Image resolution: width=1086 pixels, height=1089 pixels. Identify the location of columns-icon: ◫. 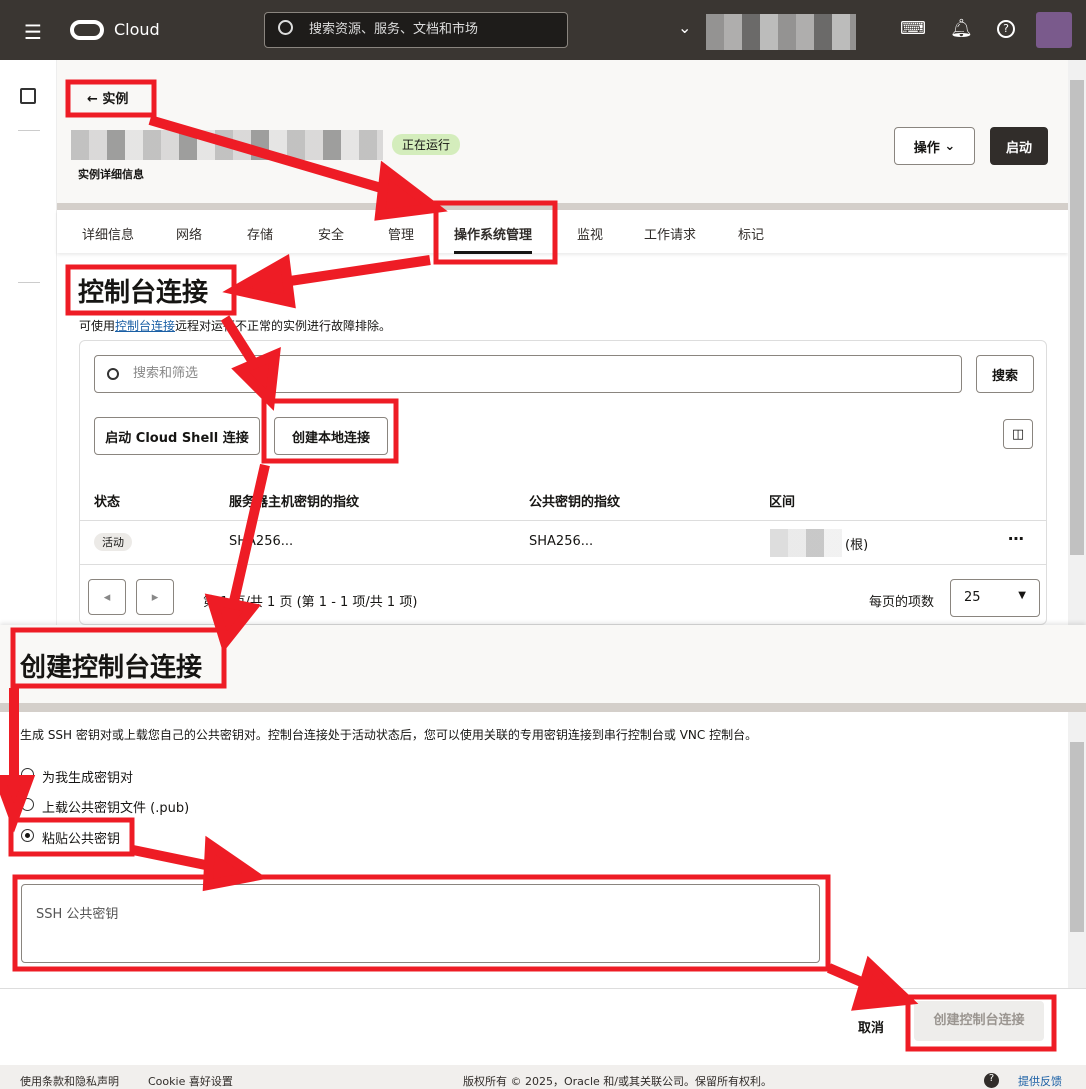
(1018, 434).